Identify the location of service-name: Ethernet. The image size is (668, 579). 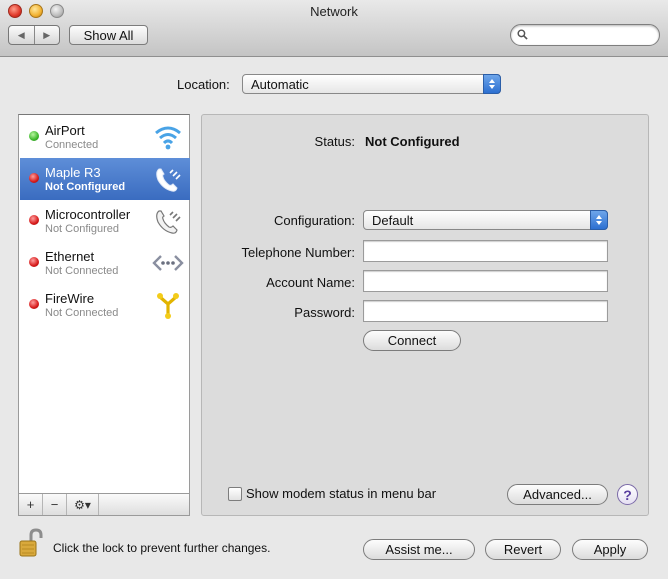
(70, 256).